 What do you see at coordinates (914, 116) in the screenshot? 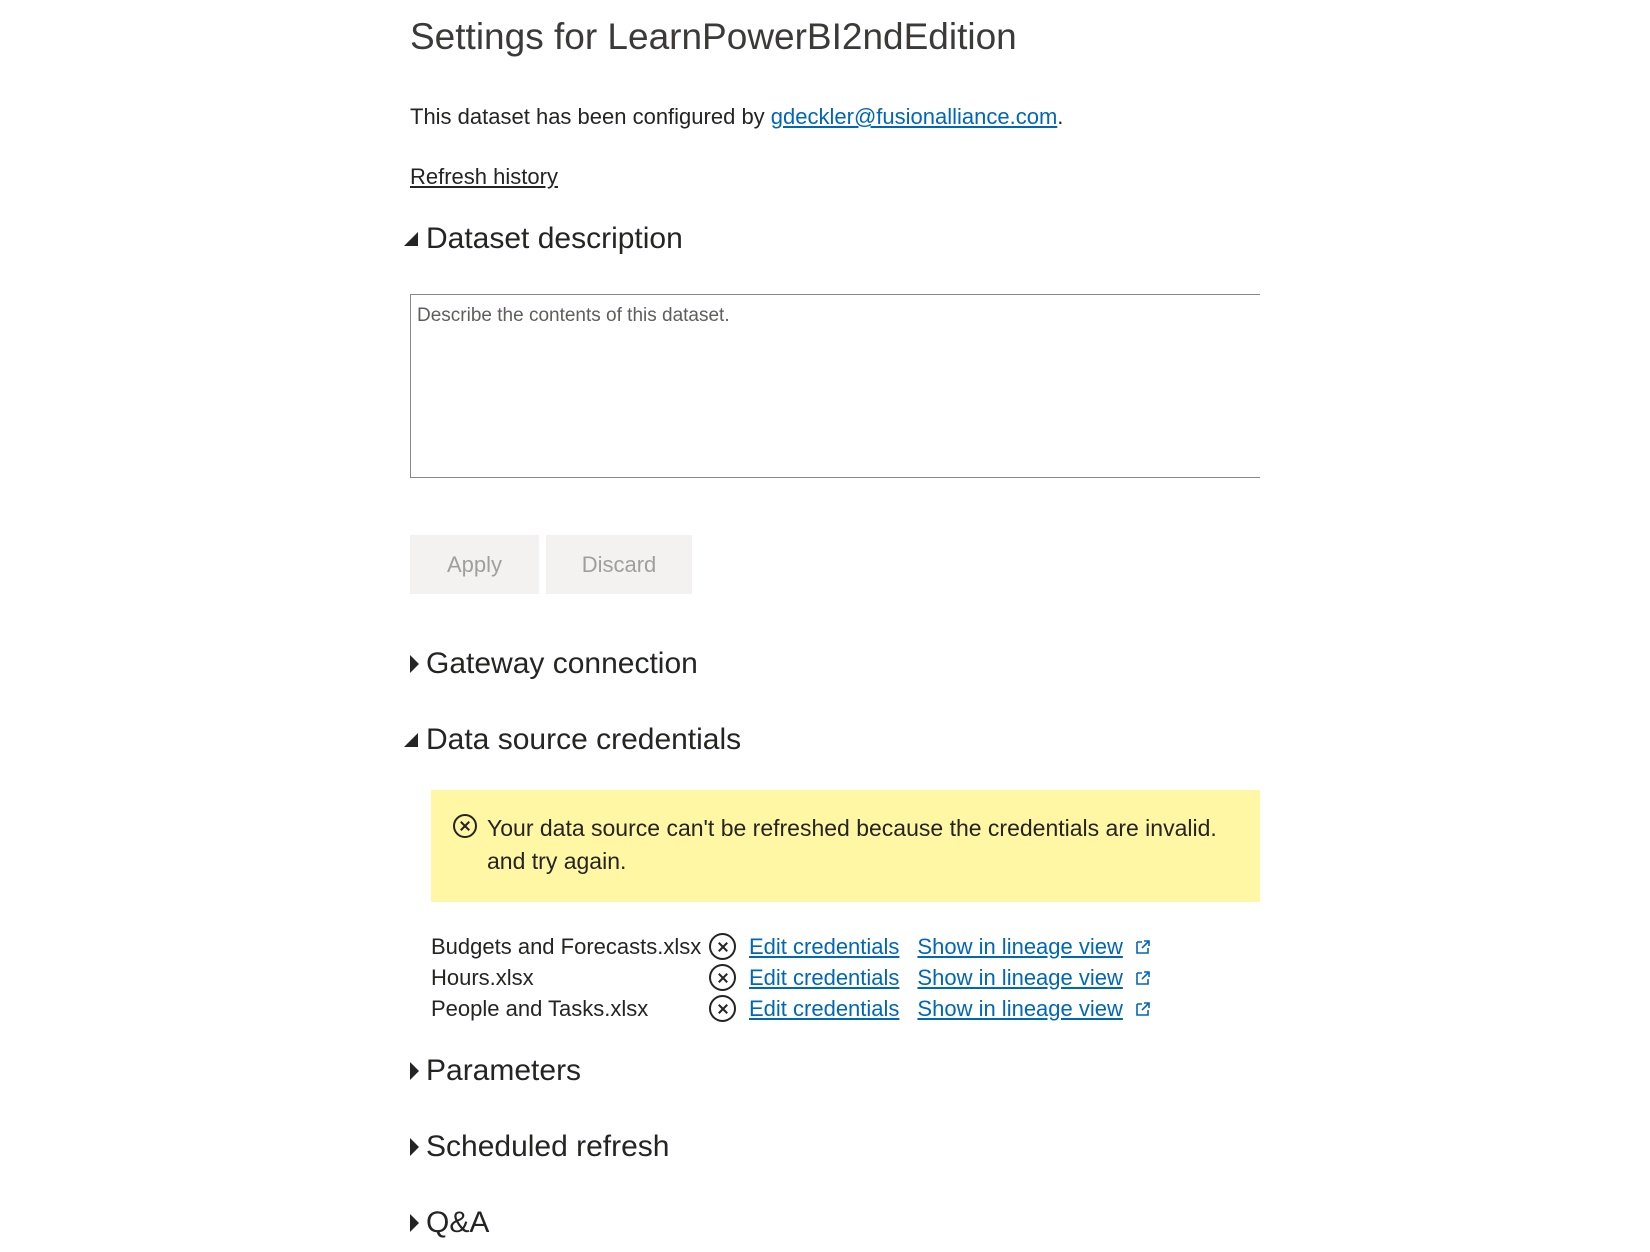
I see `configured-email-link: gdeckler@fusionalliance.com` at bounding box center [914, 116].